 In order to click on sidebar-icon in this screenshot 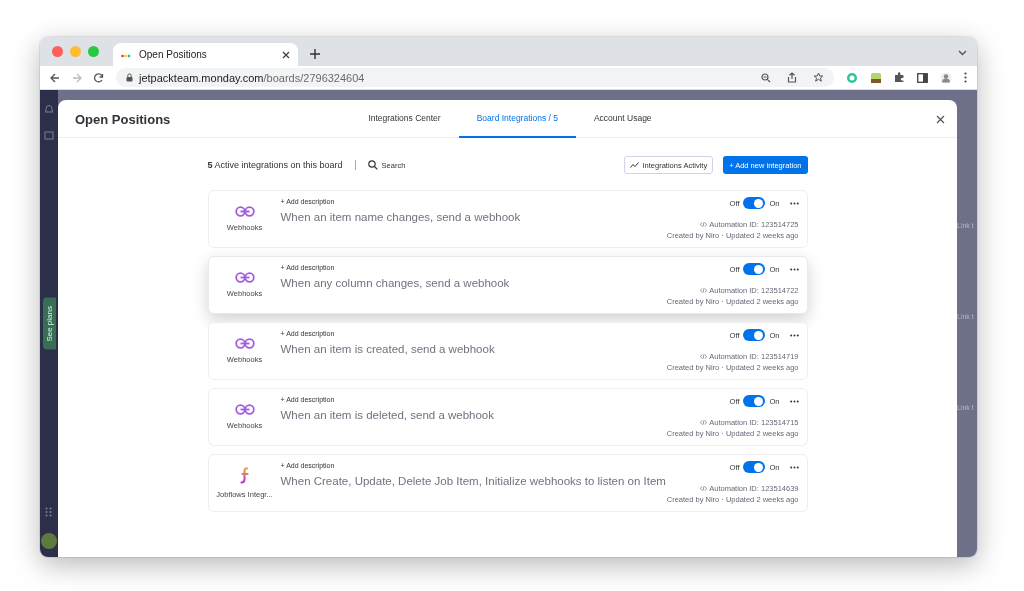, I will do `click(922, 77)`.